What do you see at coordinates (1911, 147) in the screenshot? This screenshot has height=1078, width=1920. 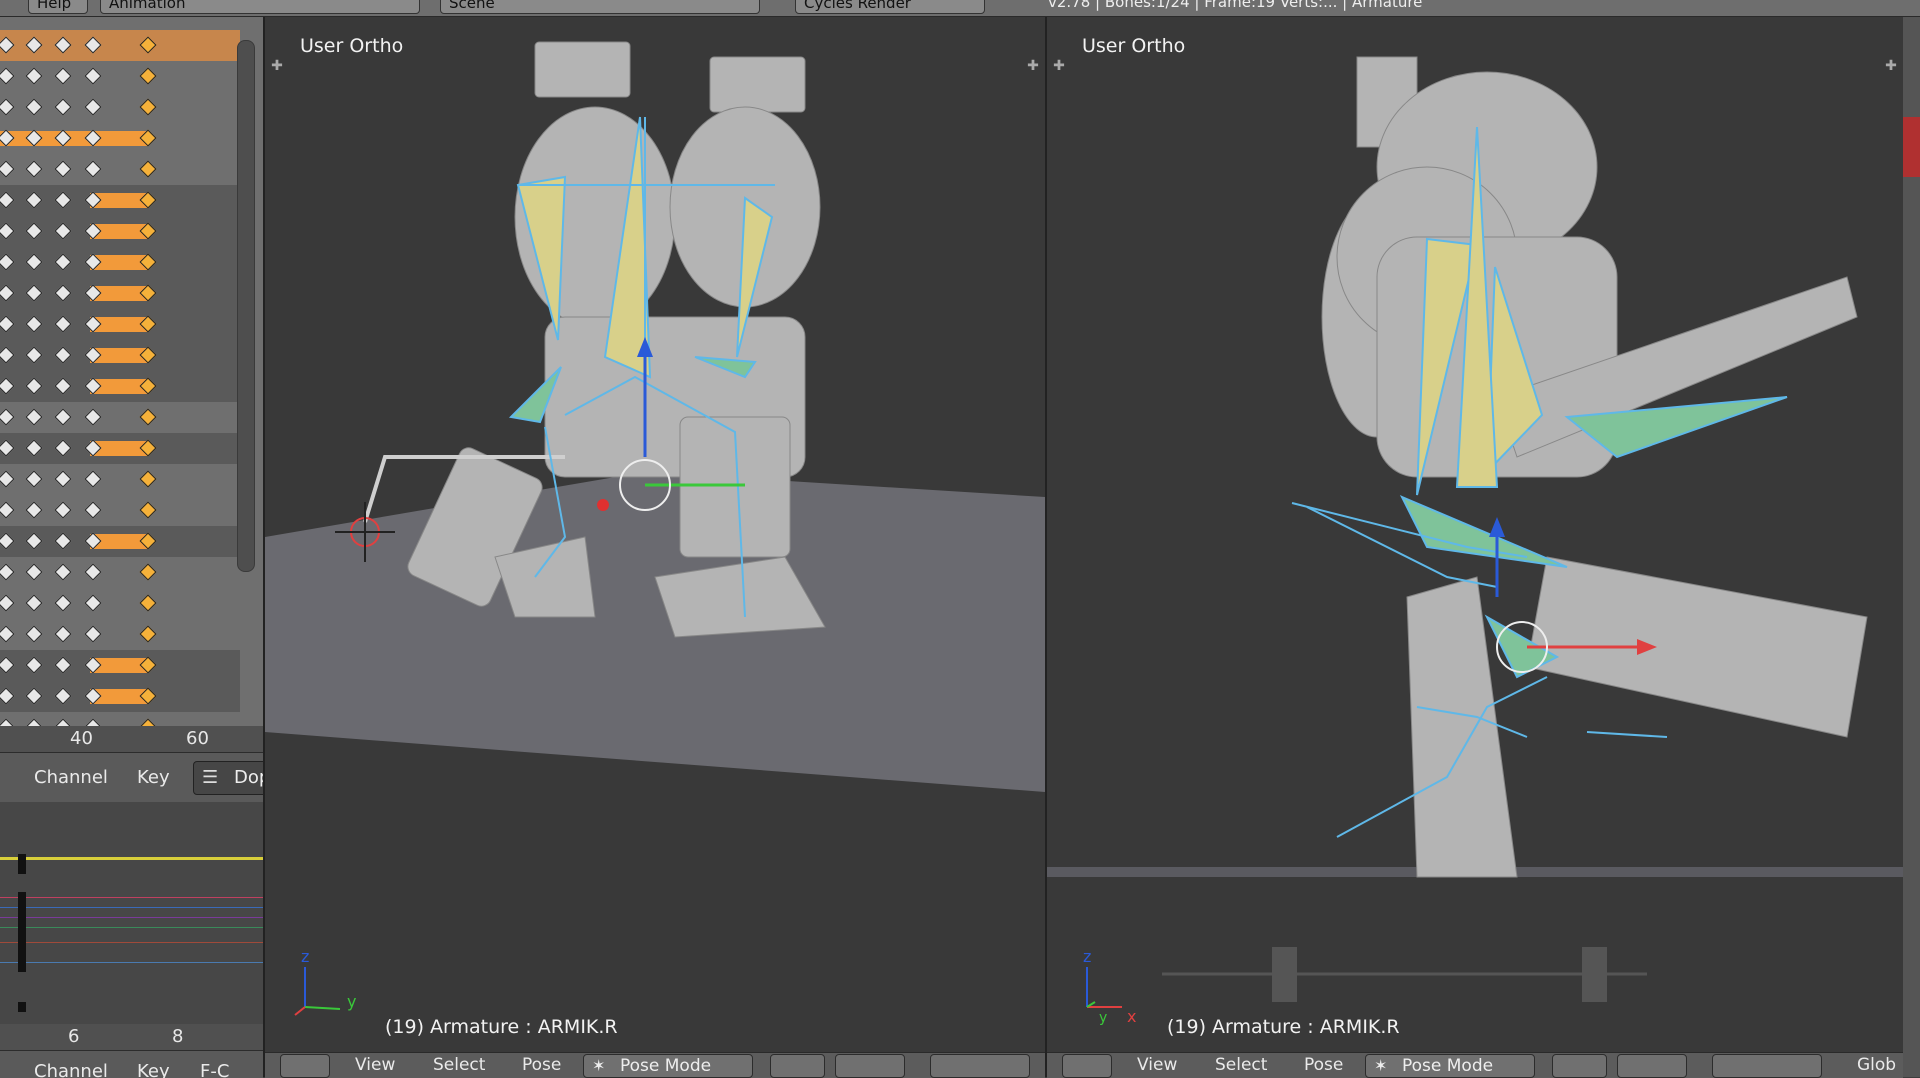 I see `red-tab` at bounding box center [1911, 147].